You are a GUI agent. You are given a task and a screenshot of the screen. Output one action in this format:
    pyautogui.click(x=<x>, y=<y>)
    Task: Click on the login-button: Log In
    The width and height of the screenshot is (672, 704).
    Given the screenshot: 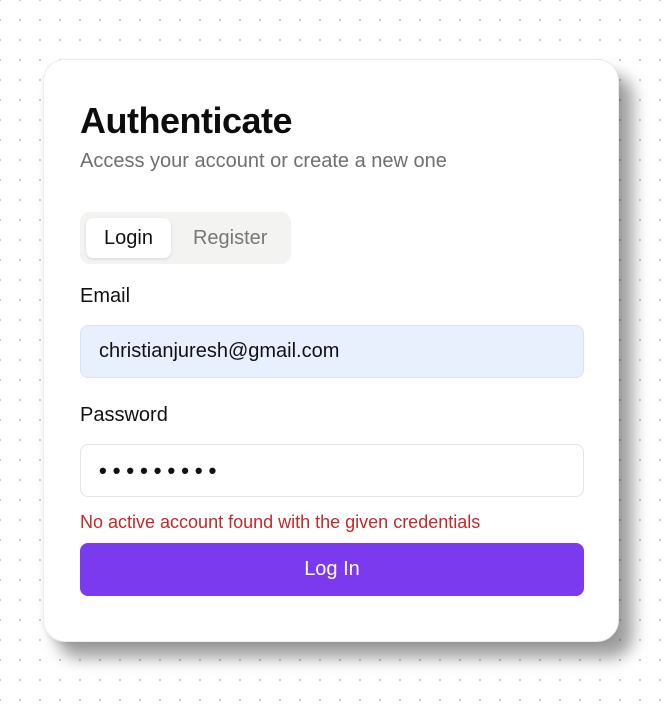 What is the action you would take?
    pyautogui.click(x=332, y=569)
    